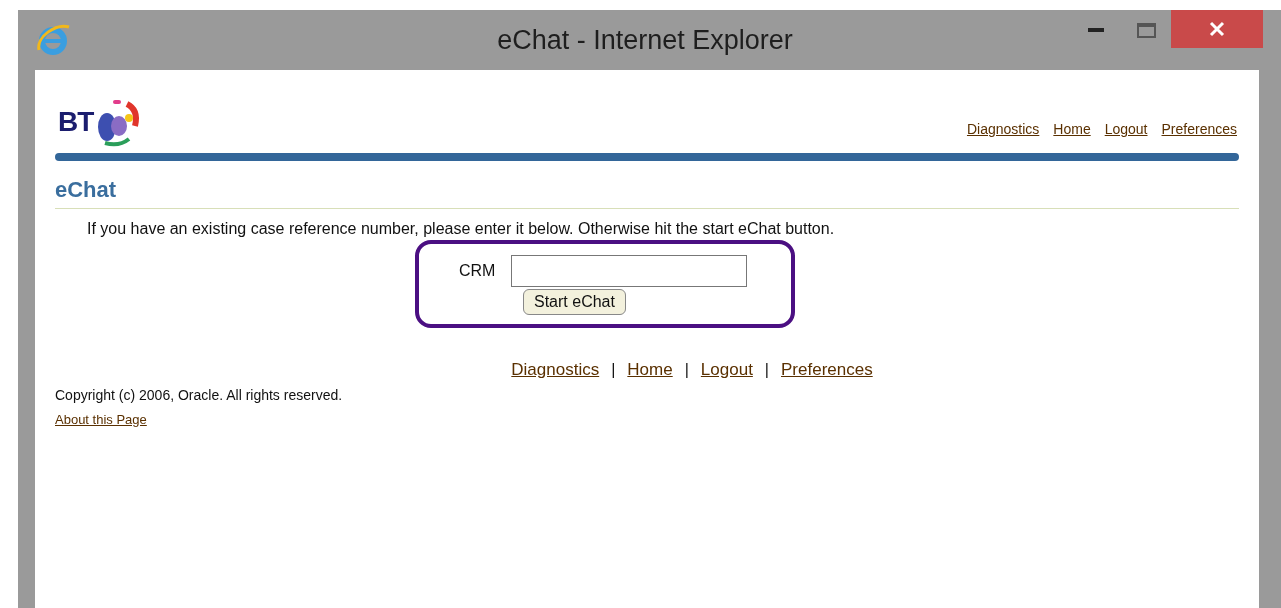  What do you see at coordinates (199, 395) in the screenshot?
I see `copyright-text: Copyright (c) 2006, Oracle. All rights reserved.` at bounding box center [199, 395].